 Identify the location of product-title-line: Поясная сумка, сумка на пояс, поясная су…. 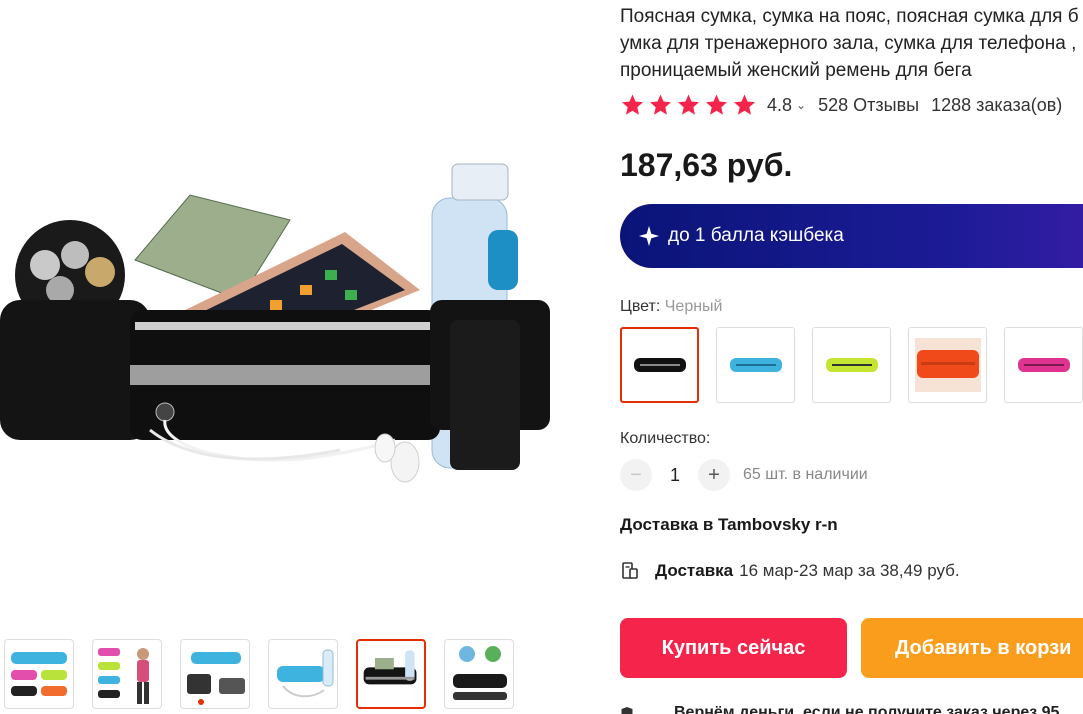
(849, 16).